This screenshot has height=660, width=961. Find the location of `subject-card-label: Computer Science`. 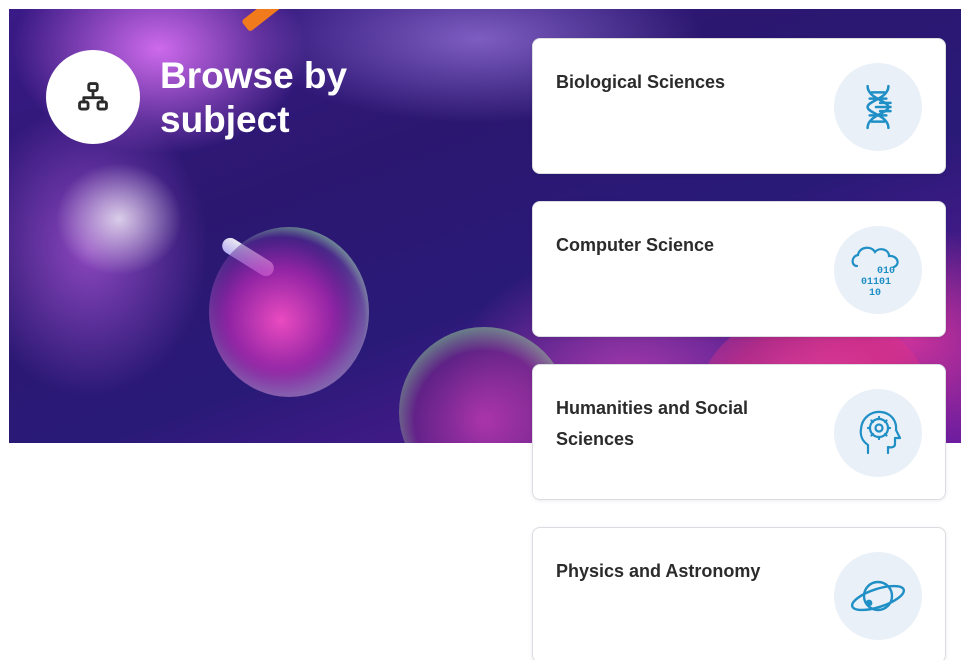

subject-card-label: Computer Science is located at coordinates (635, 245).